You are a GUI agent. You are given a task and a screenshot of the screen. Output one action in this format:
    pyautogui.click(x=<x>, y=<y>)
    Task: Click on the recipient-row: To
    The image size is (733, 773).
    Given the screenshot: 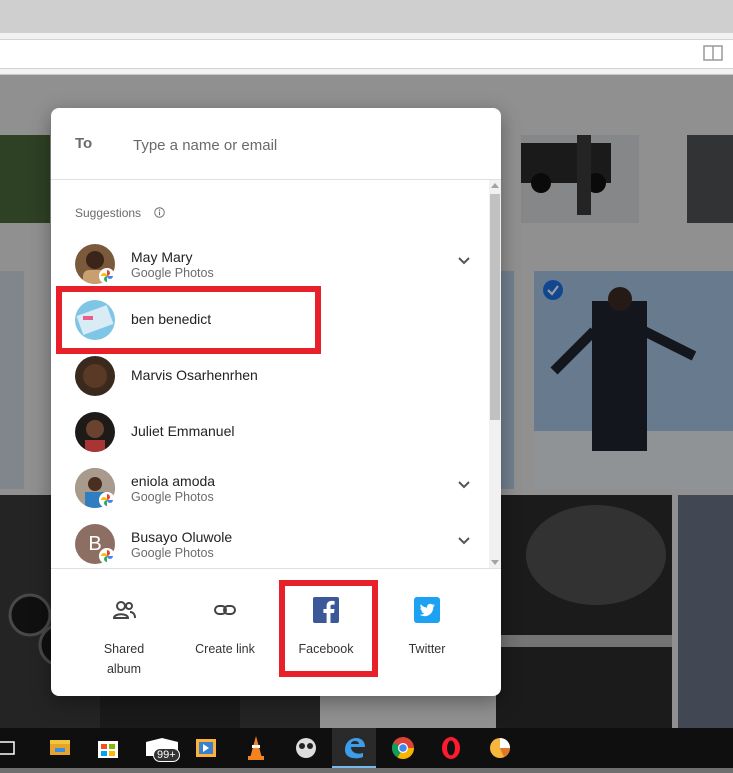 What is the action you would take?
    pyautogui.click(x=276, y=144)
    